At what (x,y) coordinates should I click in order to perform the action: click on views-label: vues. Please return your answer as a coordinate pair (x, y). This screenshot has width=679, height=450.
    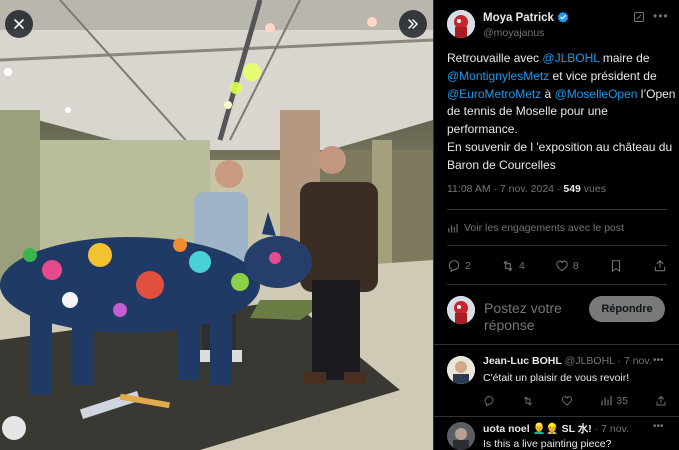
    Looking at the image, I should click on (593, 189).